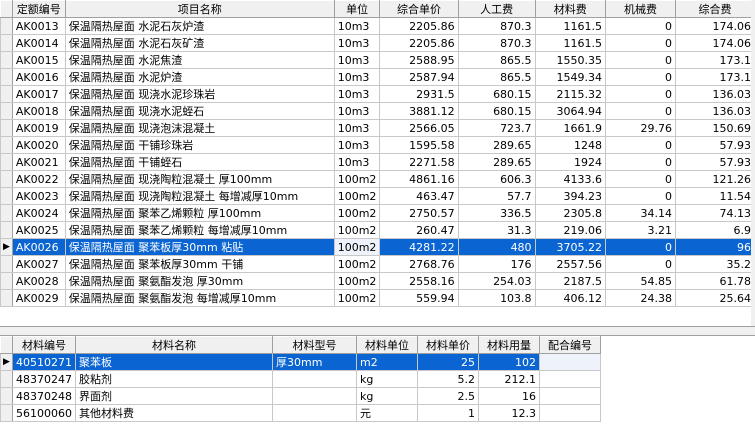 This screenshot has height=448, width=755. Describe the element at coordinates (496, 213) in the screenshot. I see `cell-labor-cost: 336.5` at that location.